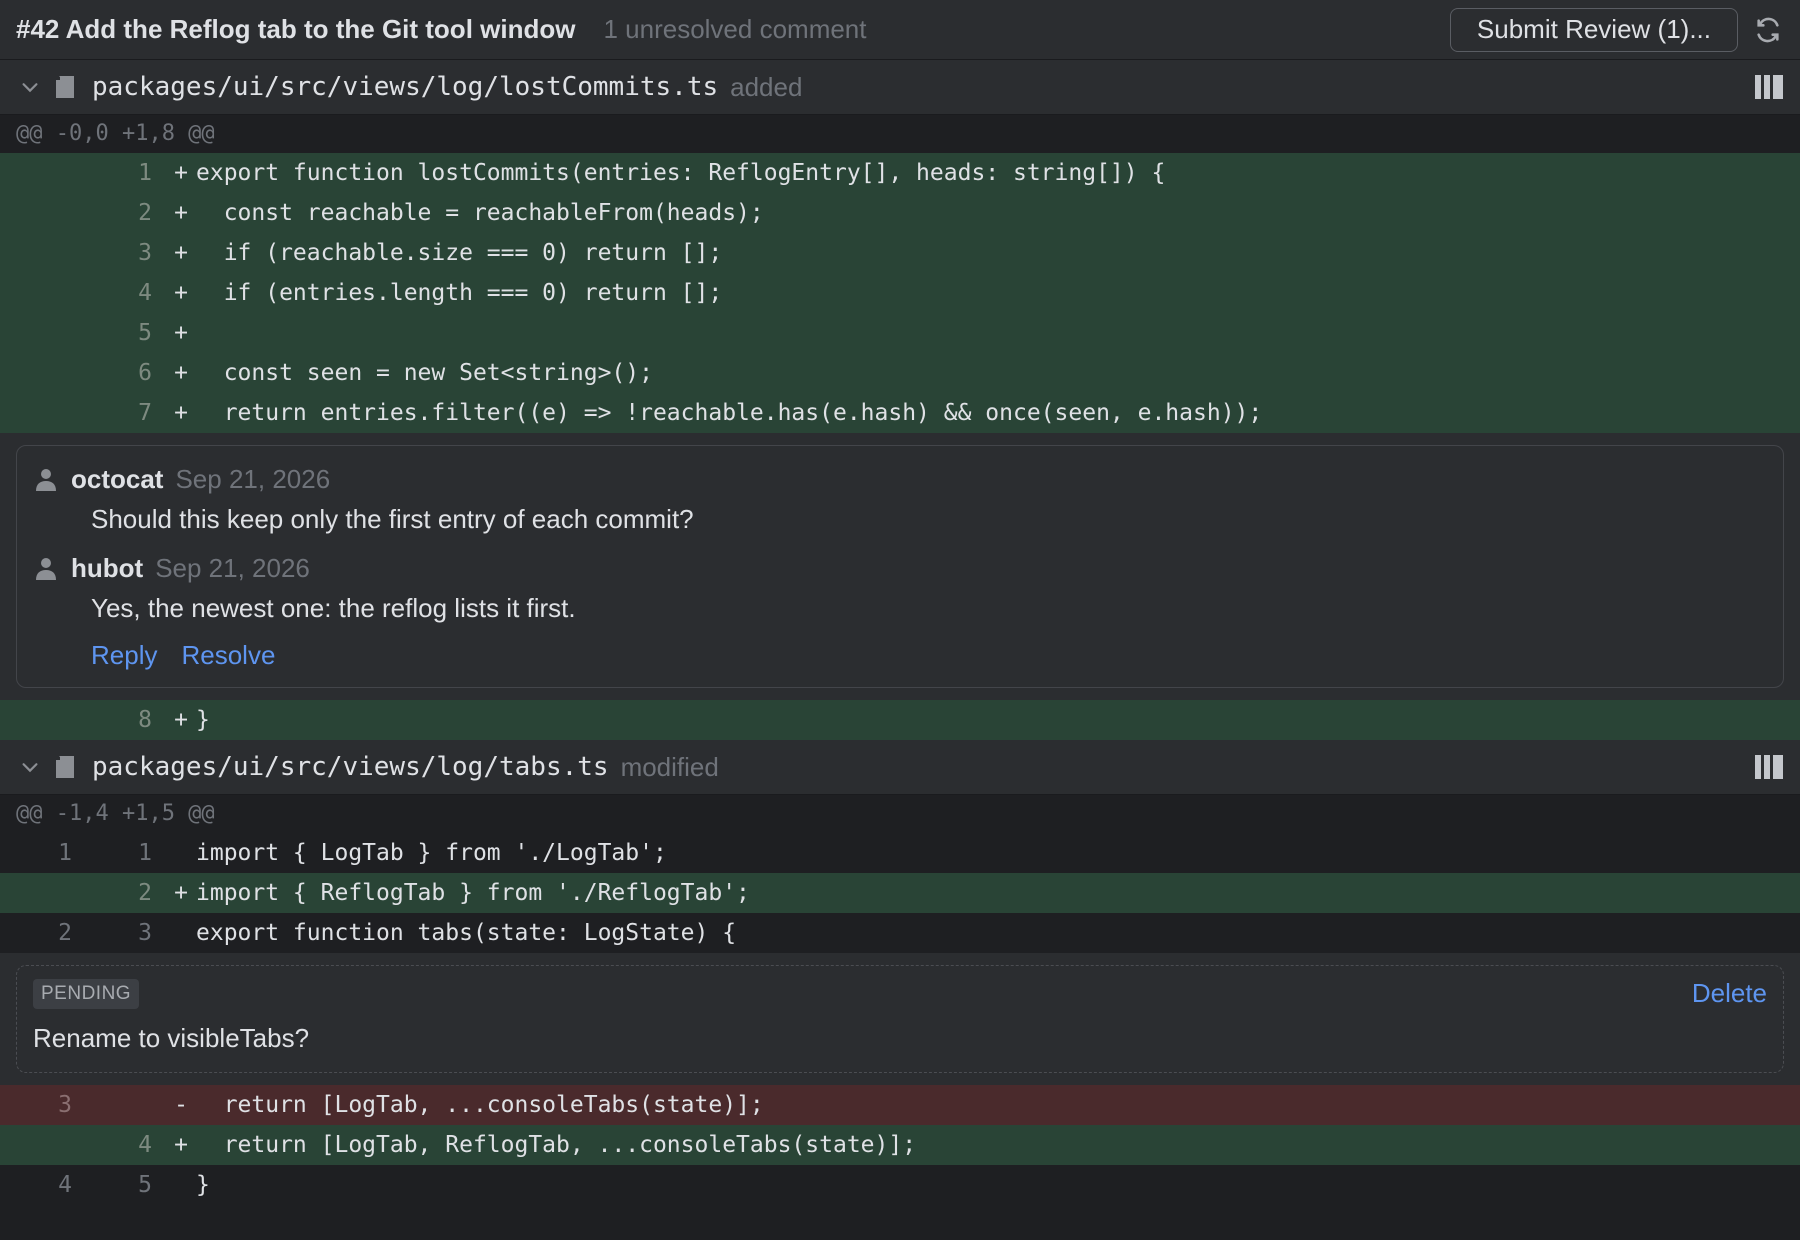  Describe the element at coordinates (145, 720) in the screenshot. I see `new-line-number: 8` at that location.